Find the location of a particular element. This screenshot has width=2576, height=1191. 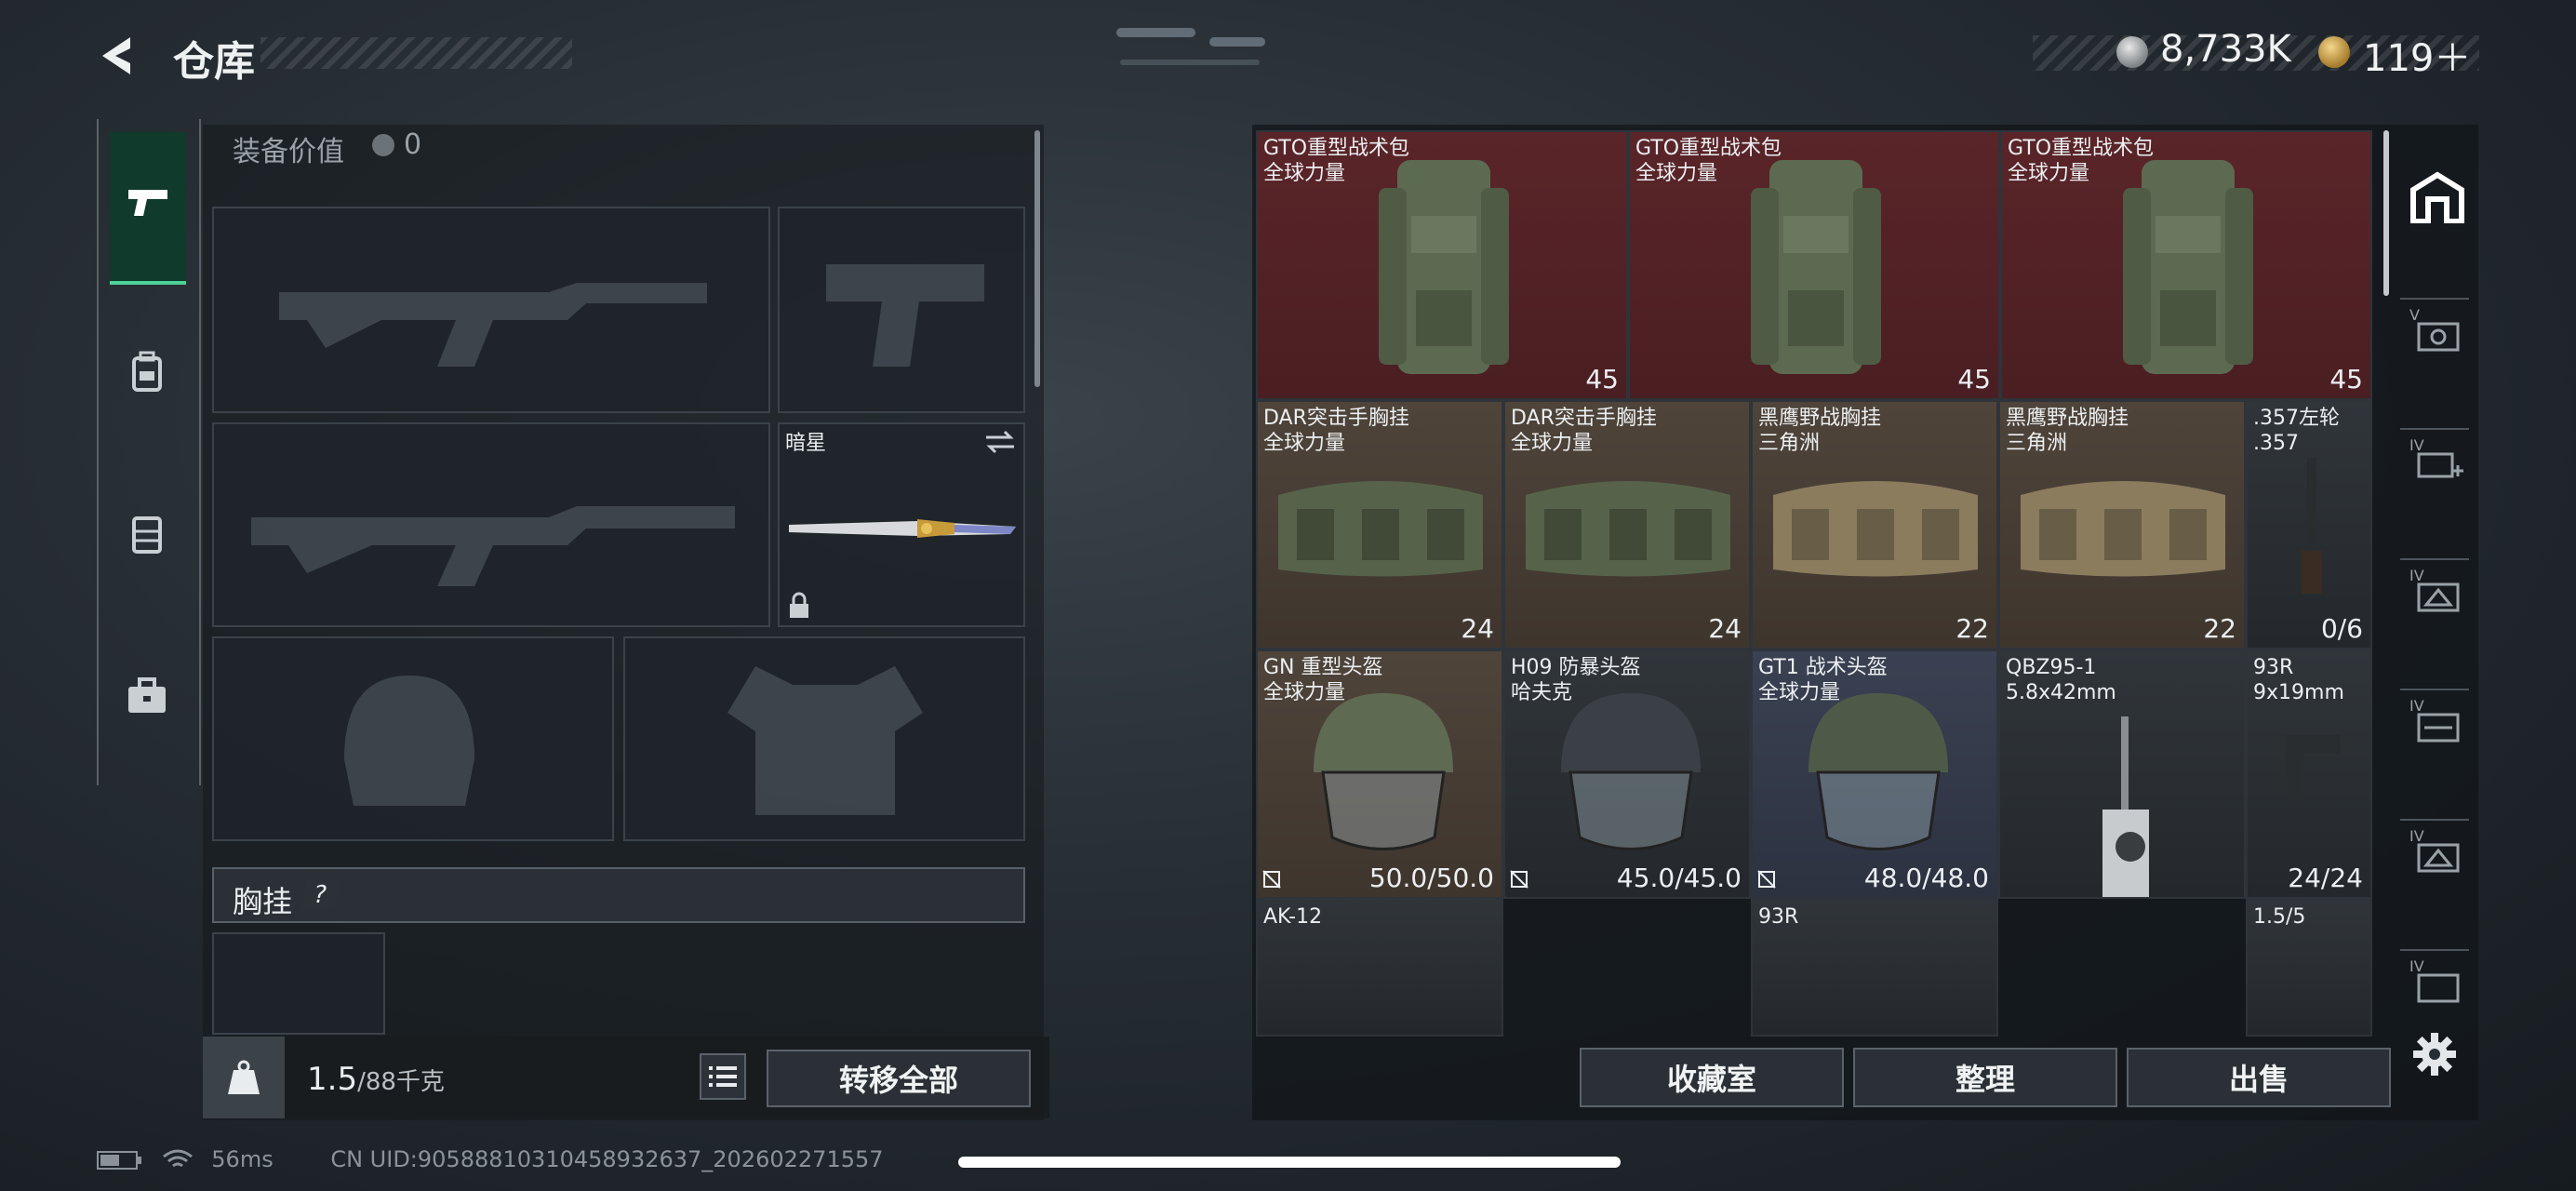

tab-weapons is located at coordinates (148, 208).